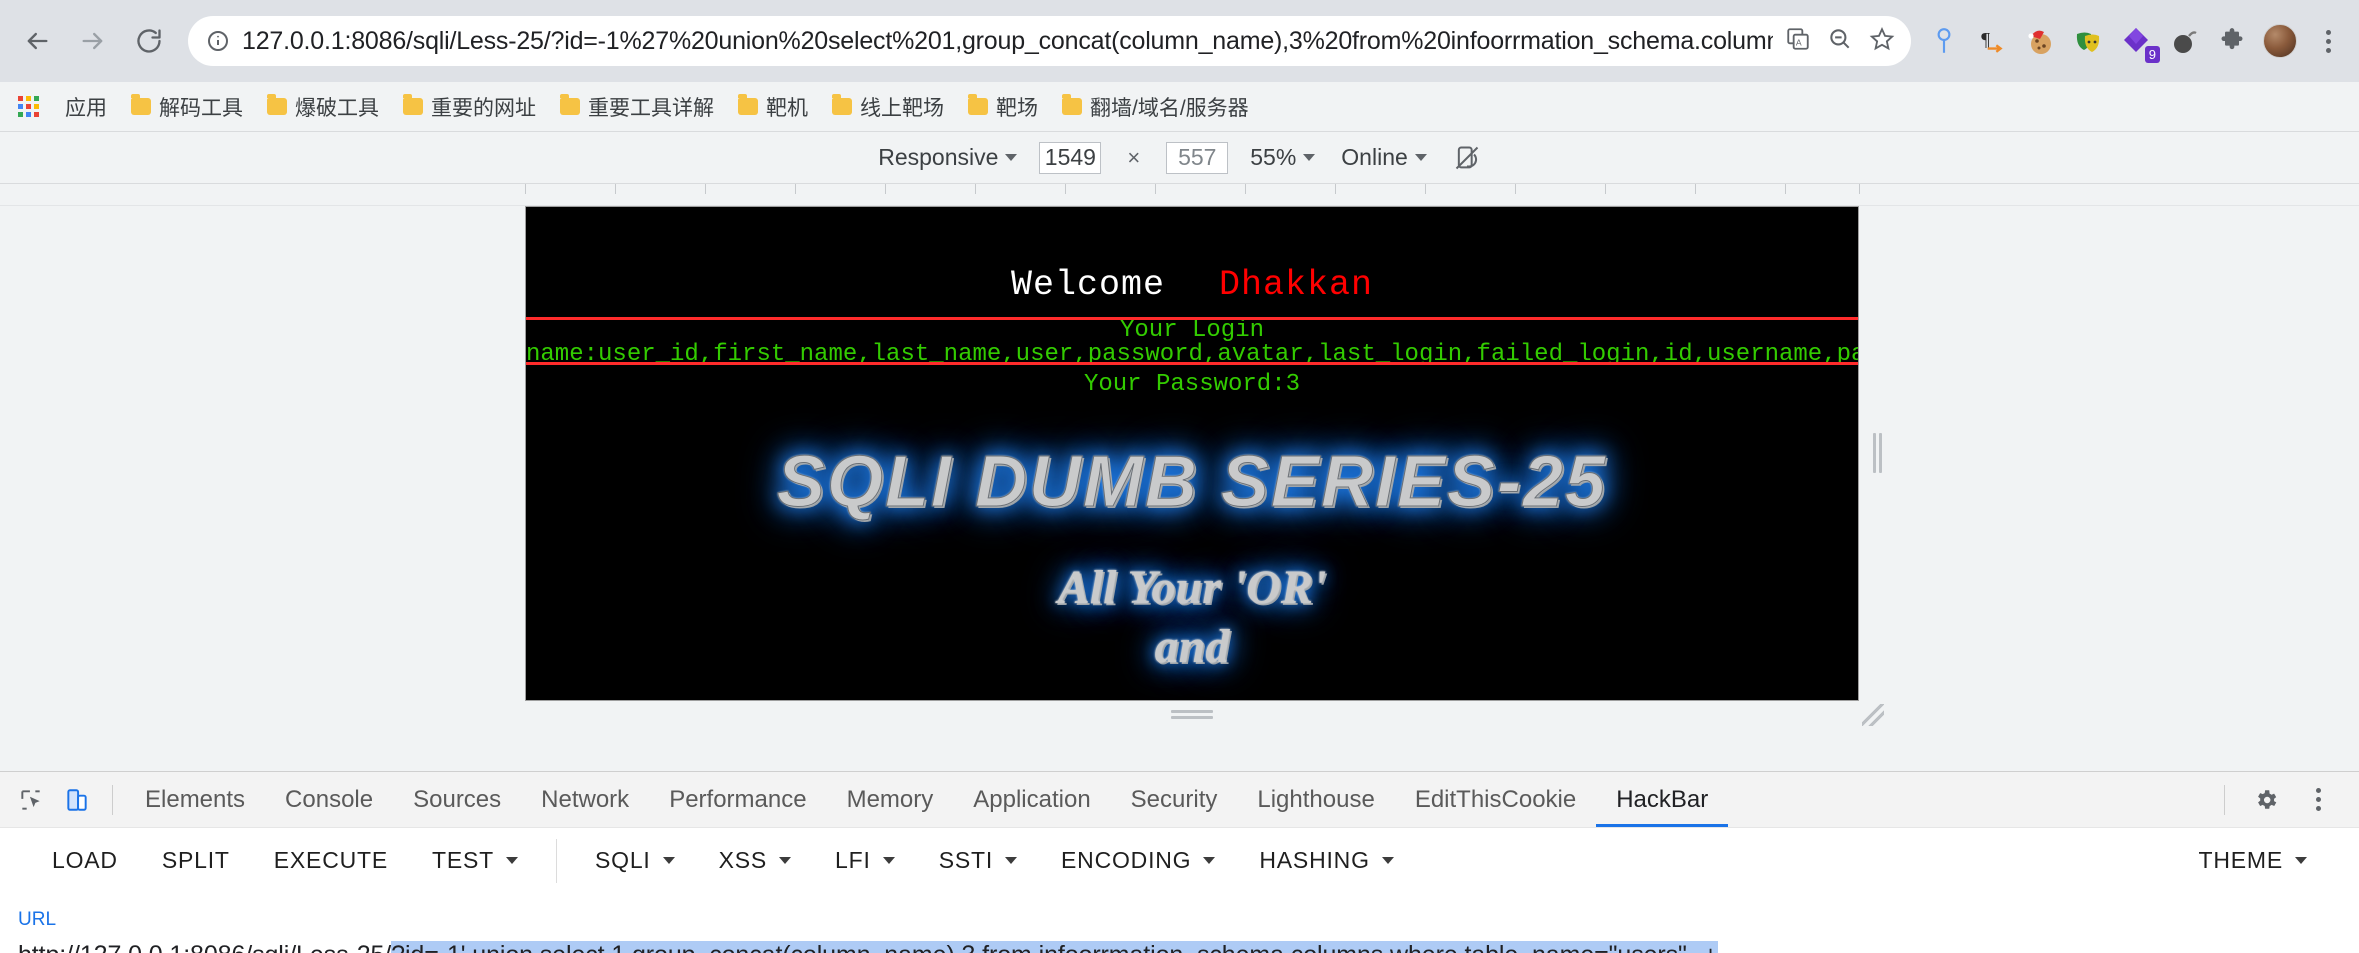 Image resolution: width=2359 pixels, height=953 pixels. I want to click on bookmark-folder: 爆破工具, so click(323, 107).